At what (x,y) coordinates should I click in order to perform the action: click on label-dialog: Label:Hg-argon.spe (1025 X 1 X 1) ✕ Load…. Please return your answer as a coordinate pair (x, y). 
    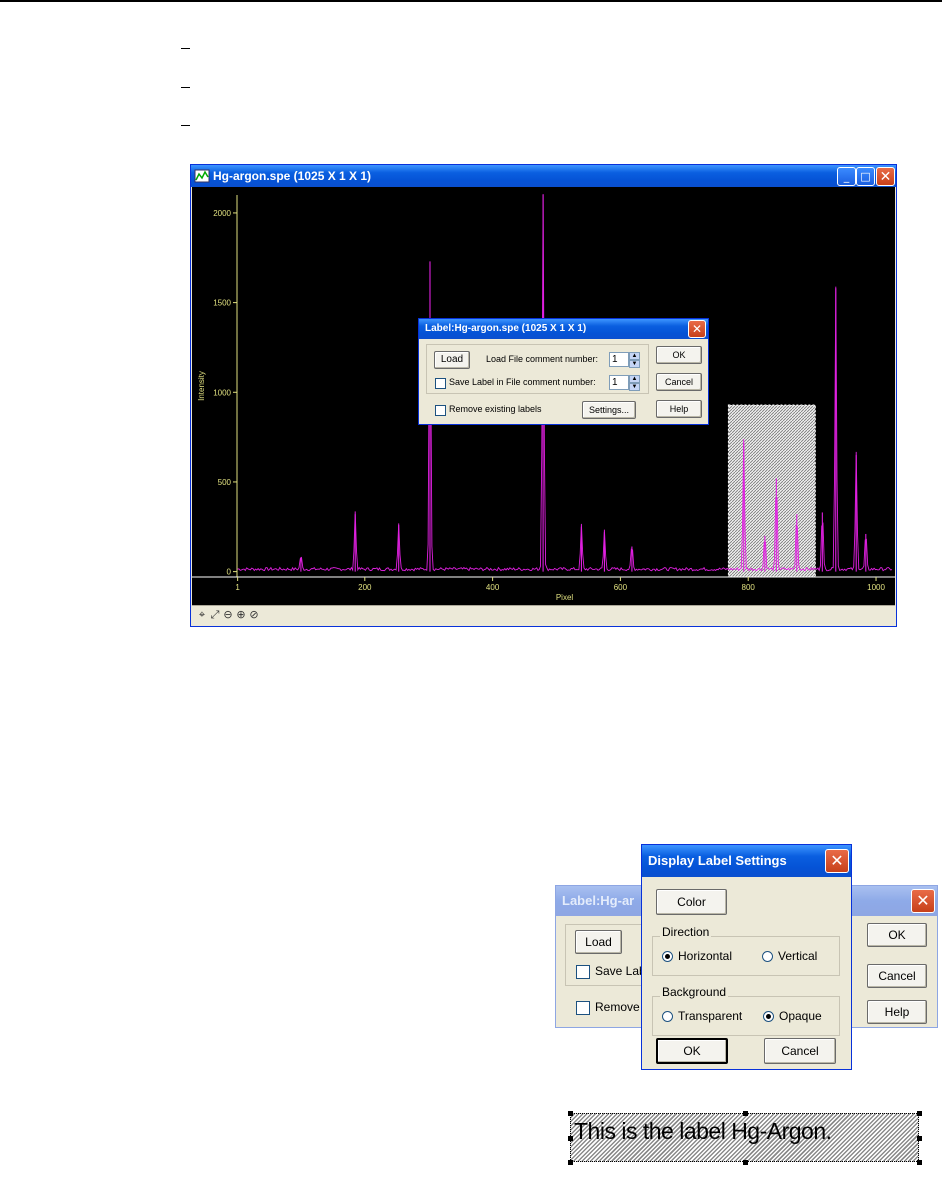
    Looking at the image, I should click on (563, 371).